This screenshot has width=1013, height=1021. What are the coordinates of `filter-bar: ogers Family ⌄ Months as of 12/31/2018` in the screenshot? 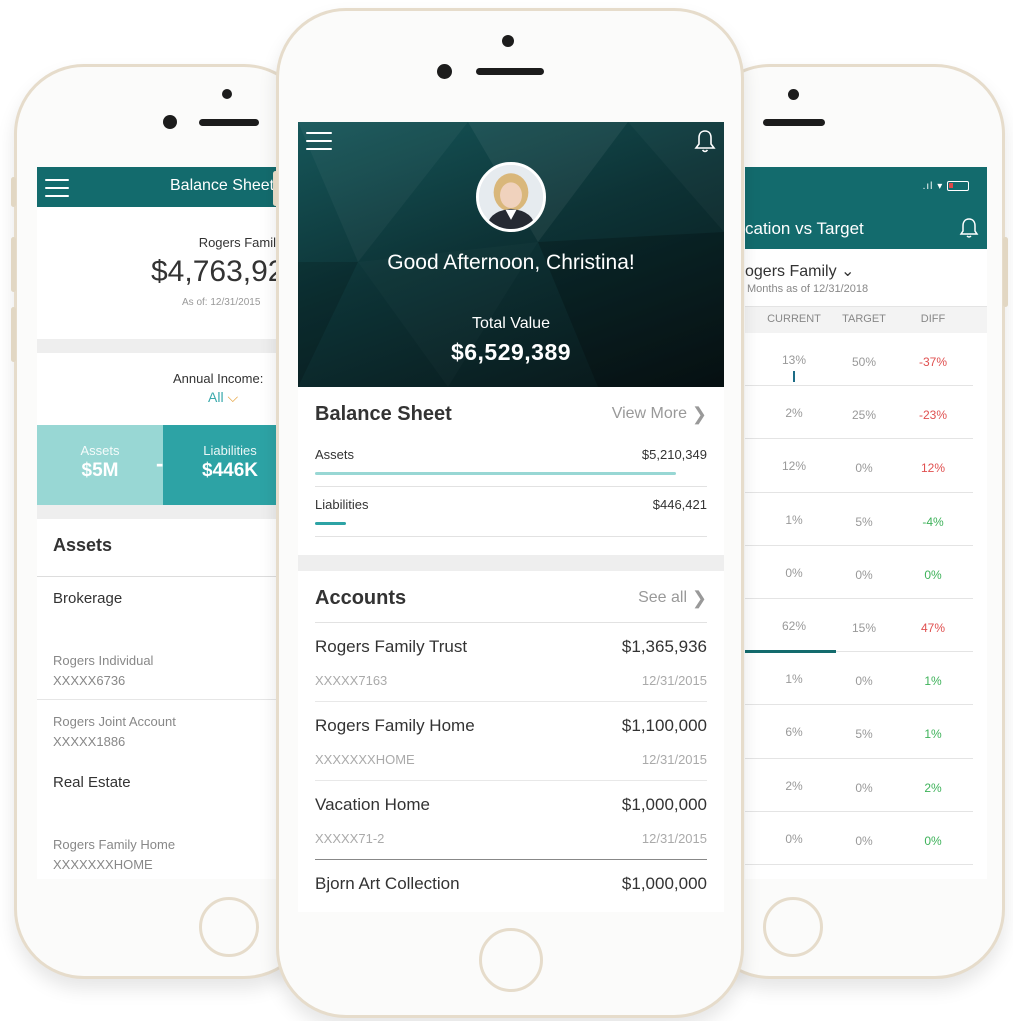 It's located at (866, 278).